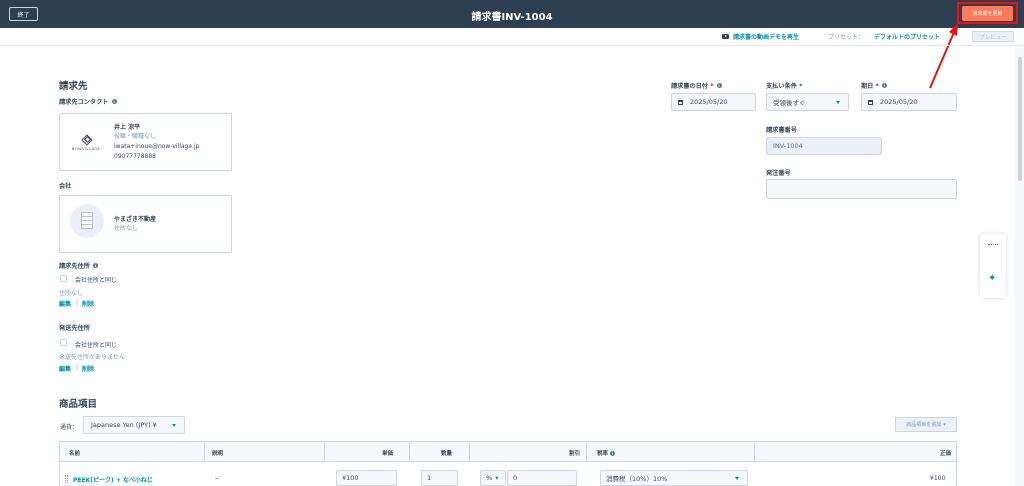 The height and width of the screenshot is (486, 1024). What do you see at coordinates (74, 266) in the screenshot?
I see `billing-address-label-text: 請求先住所` at bounding box center [74, 266].